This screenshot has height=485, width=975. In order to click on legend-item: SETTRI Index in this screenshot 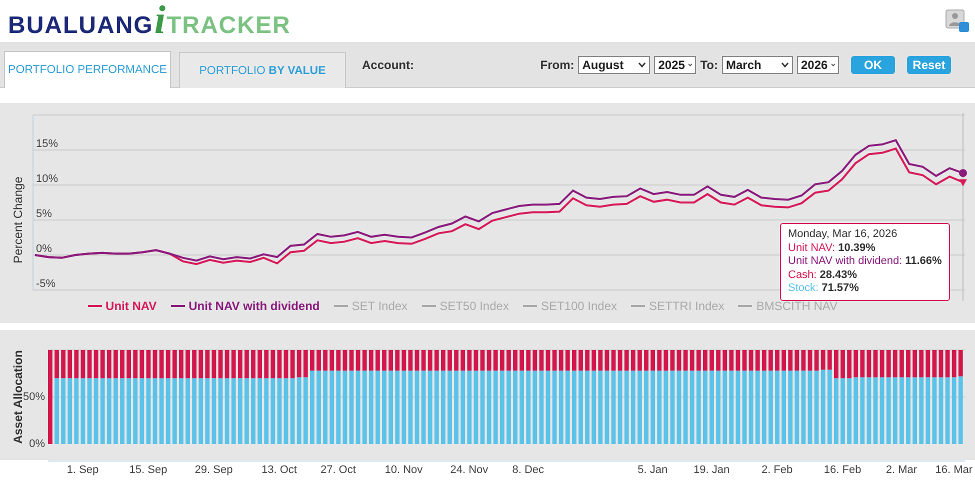, I will do `click(677, 306)`.